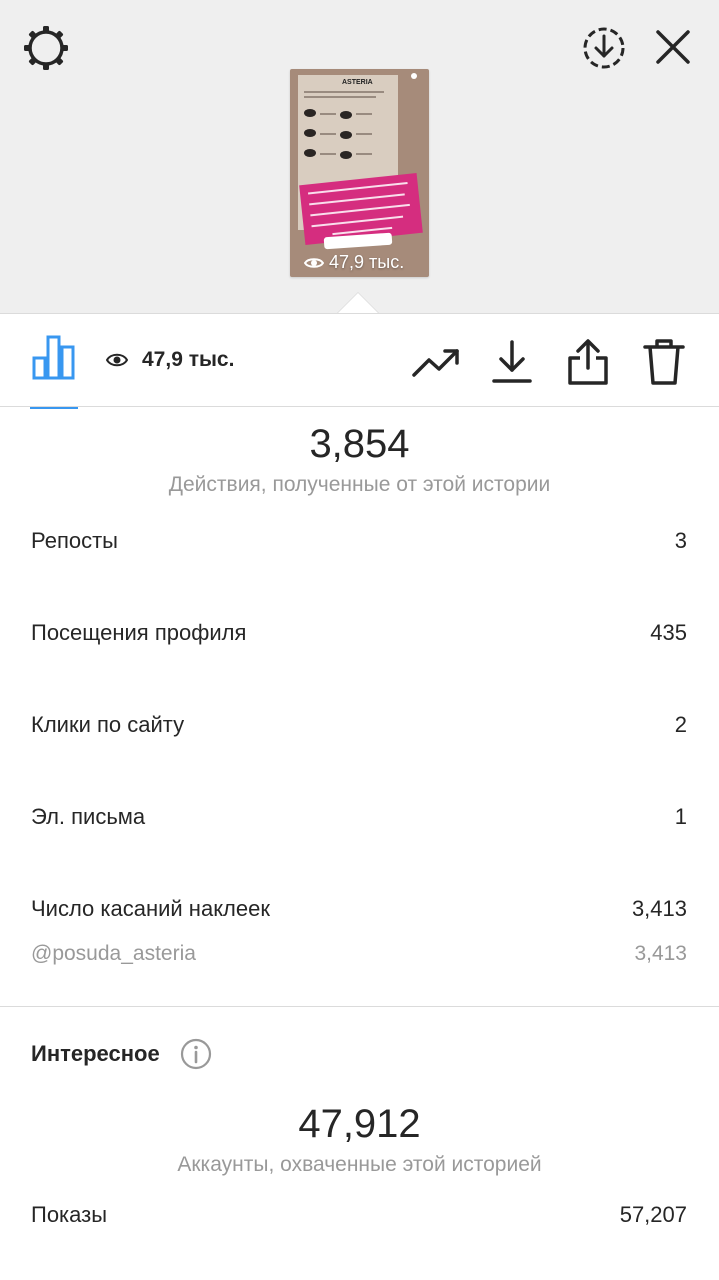 This screenshot has height=1280, width=719. Describe the element at coordinates (660, 953) in the screenshot. I see `sticker-mention-value: 3,413` at that location.